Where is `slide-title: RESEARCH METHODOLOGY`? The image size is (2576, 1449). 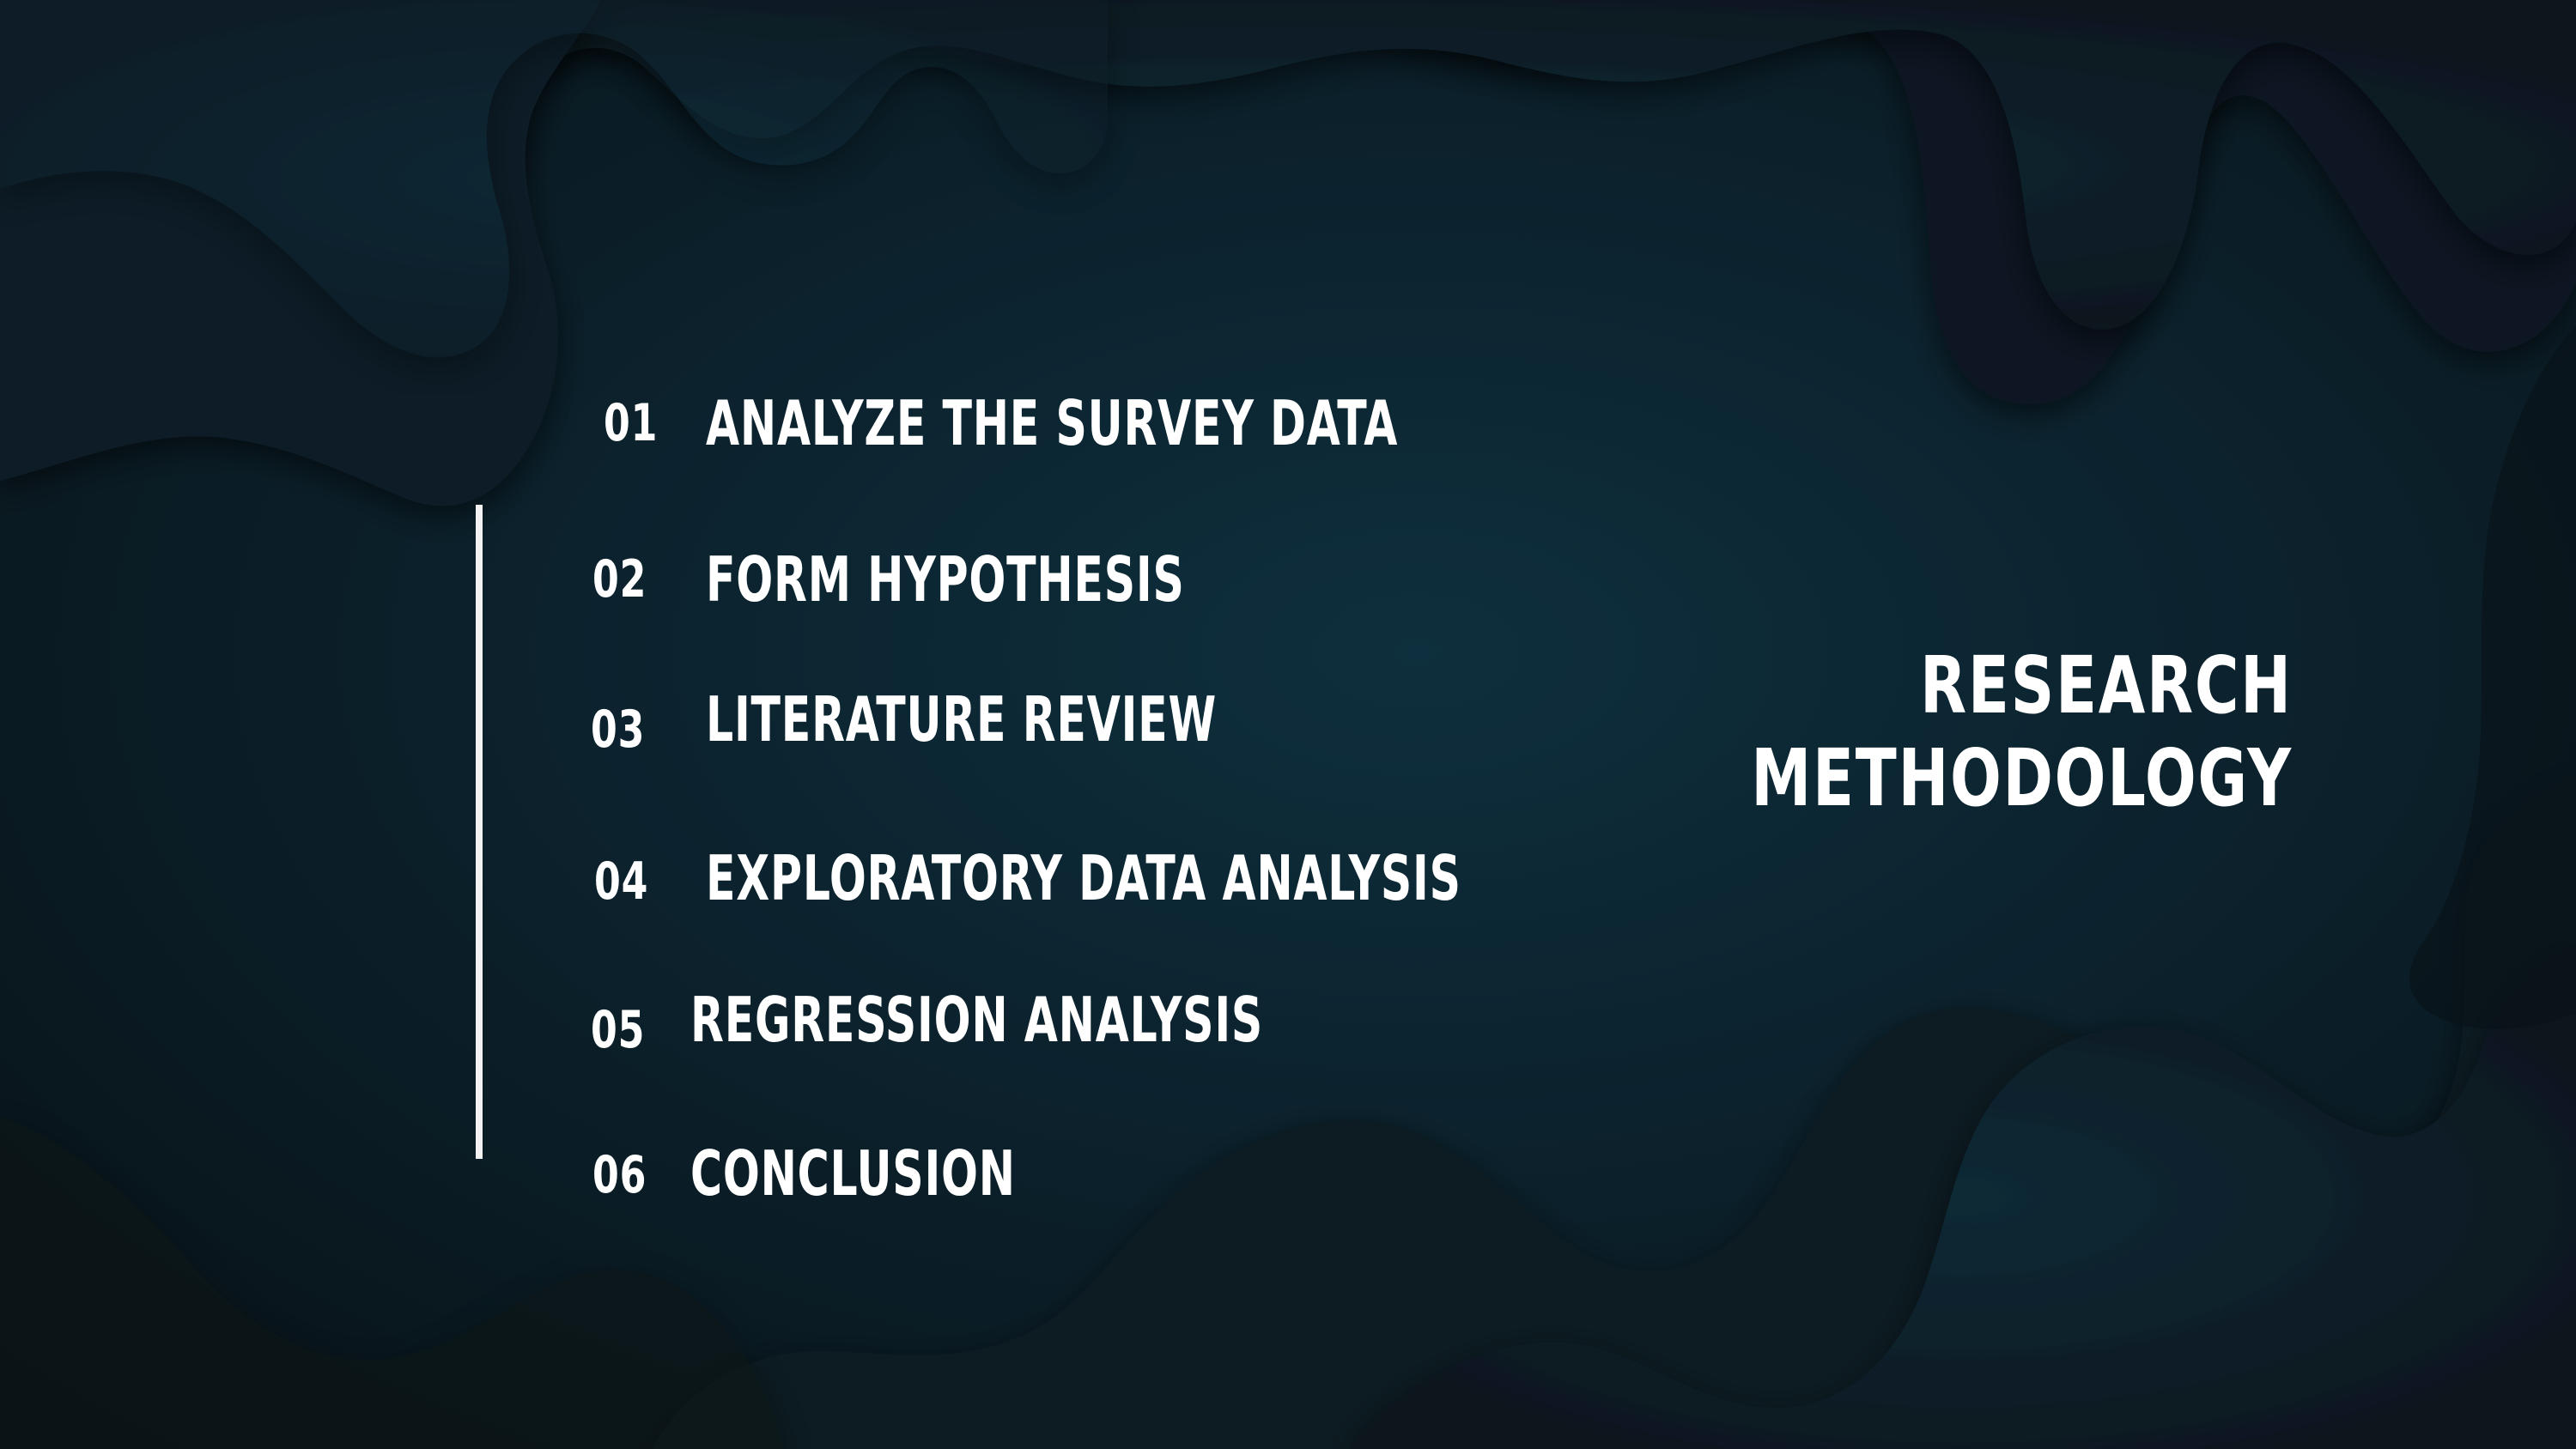
slide-title: RESEARCH METHODOLOGY is located at coordinates (2023, 732).